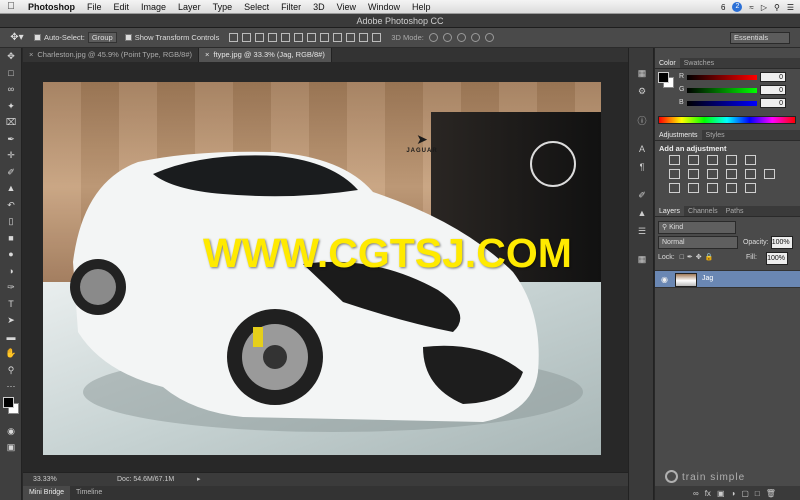  What do you see at coordinates (11, 320) in the screenshot?
I see `path-selection-tool-icon: ➤` at bounding box center [11, 320].